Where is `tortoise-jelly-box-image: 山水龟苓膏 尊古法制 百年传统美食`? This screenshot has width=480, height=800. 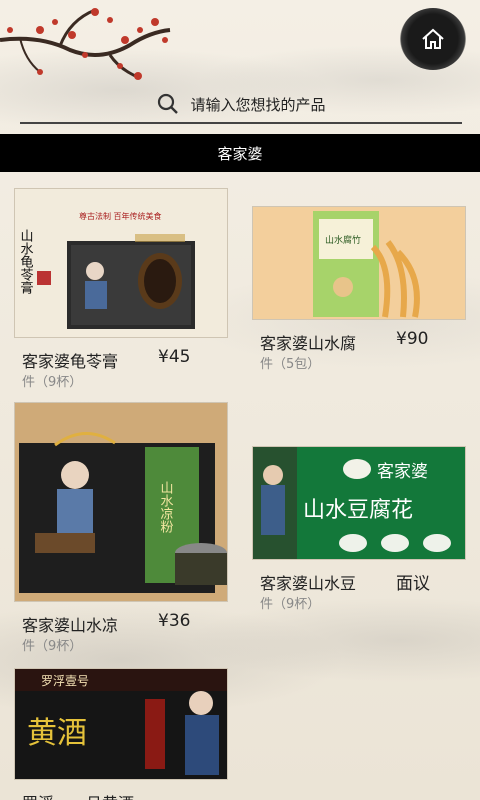
tortoise-jelly-box-image: 山水龟苓膏 尊古法制 百年传统美食 is located at coordinates (121, 263).